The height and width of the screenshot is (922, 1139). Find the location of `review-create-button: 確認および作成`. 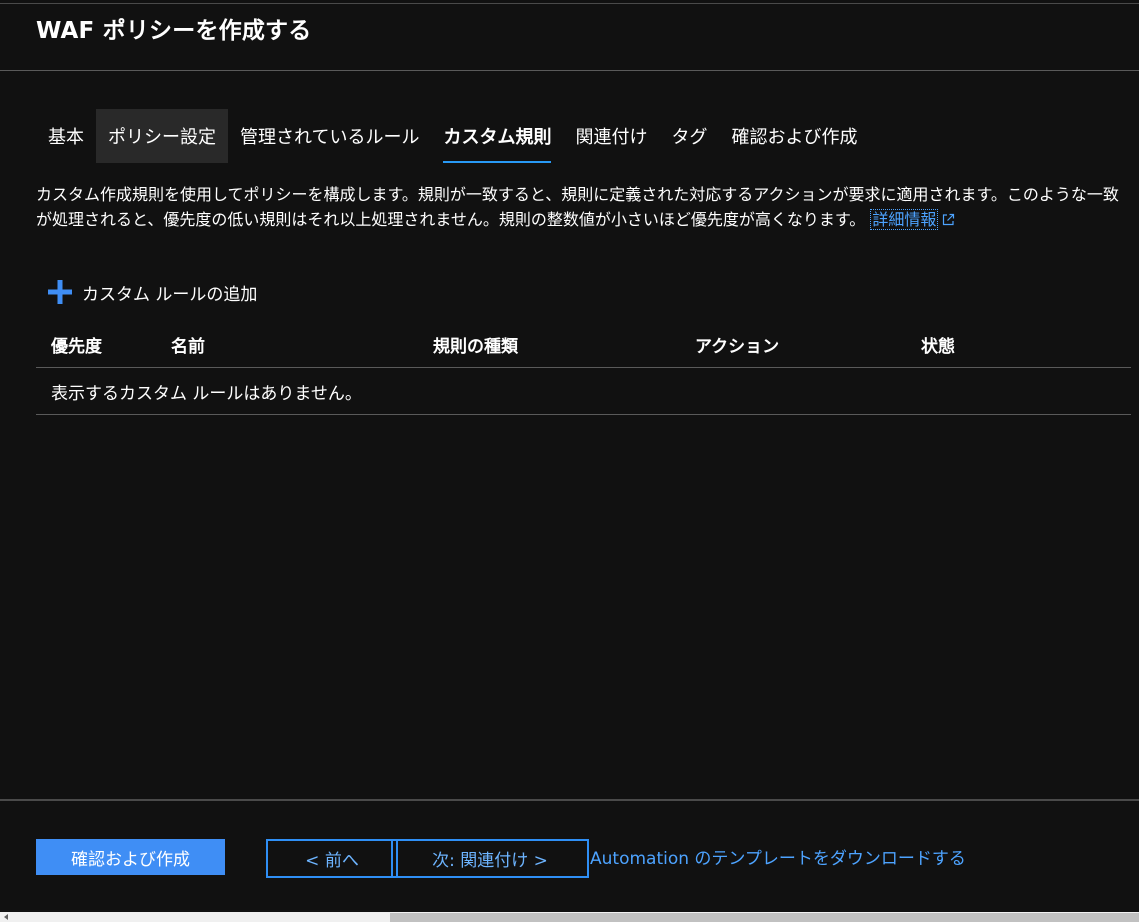

review-create-button: 確認および作成 is located at coordinates (130, 857).